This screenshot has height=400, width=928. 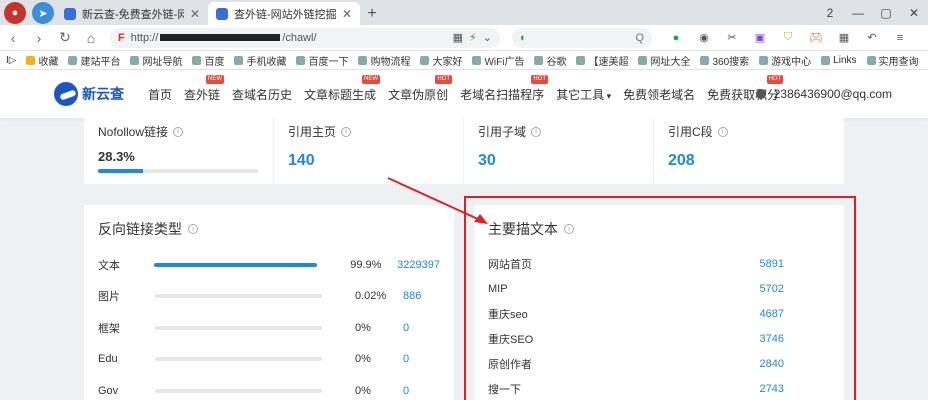 I want to click on anchor-count: 5702, so click(x=772, y=289).